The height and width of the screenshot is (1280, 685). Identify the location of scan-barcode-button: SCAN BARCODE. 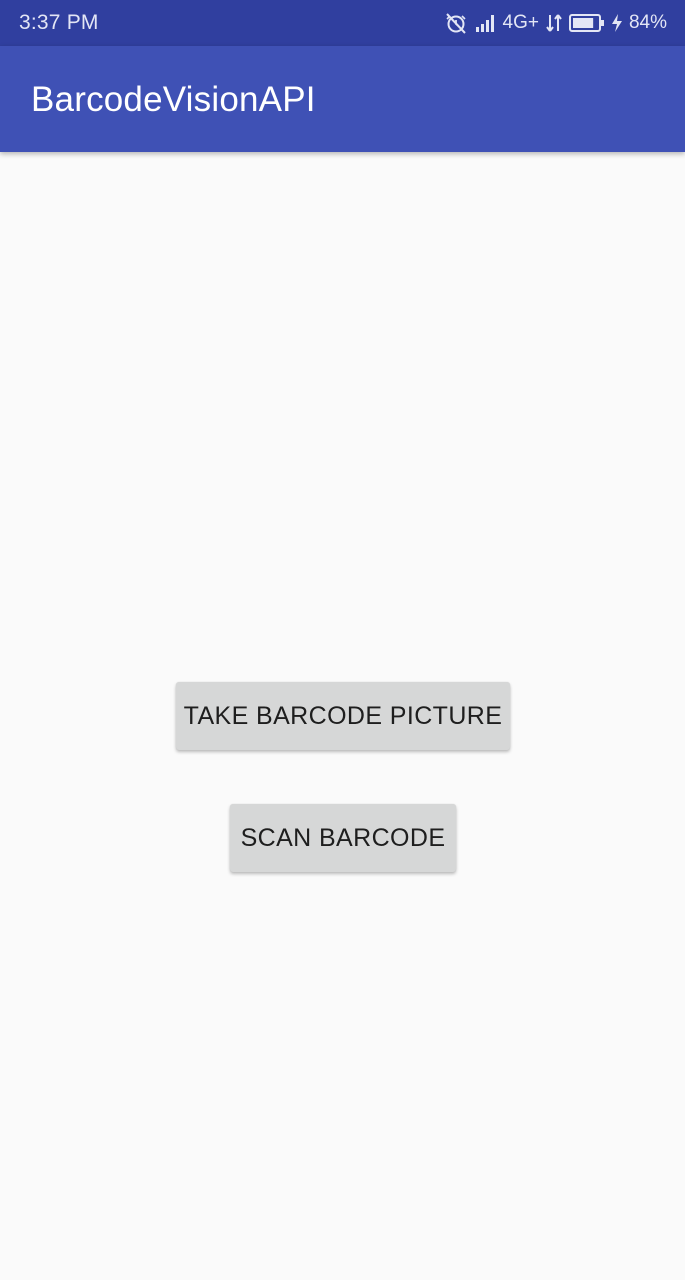
(343, 838).